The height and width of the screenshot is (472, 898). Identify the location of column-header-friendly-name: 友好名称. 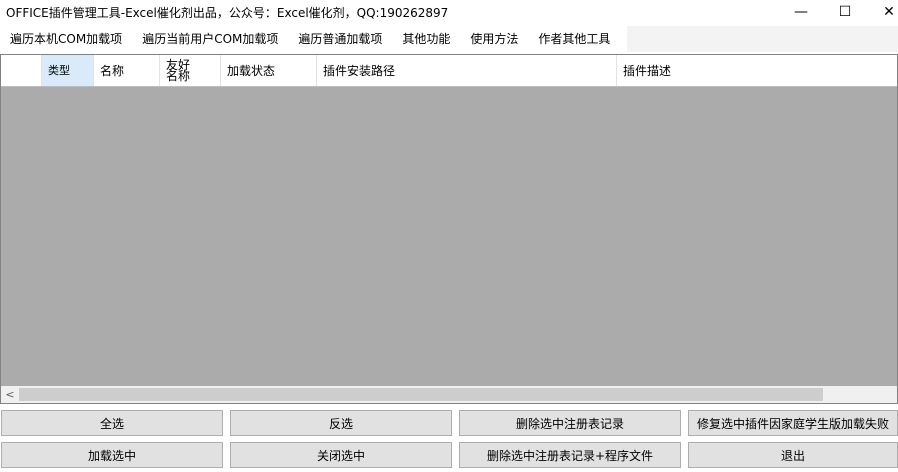
(190, 70).